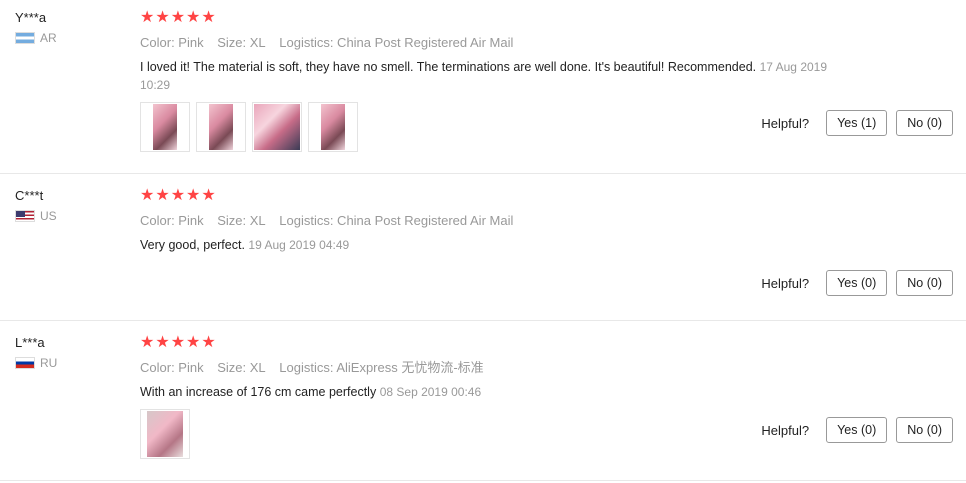 This screenshot has height=483, width=966. I want to click on reviewer-name: L***a, so click(30, 342).